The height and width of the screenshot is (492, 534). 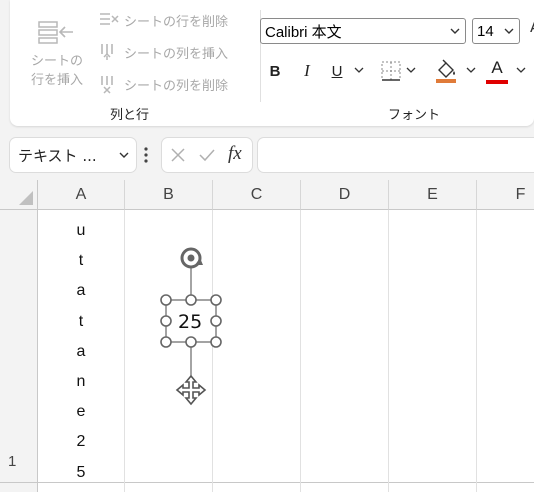 I want to click on enter-check-icon, so click(x=207, y=155).